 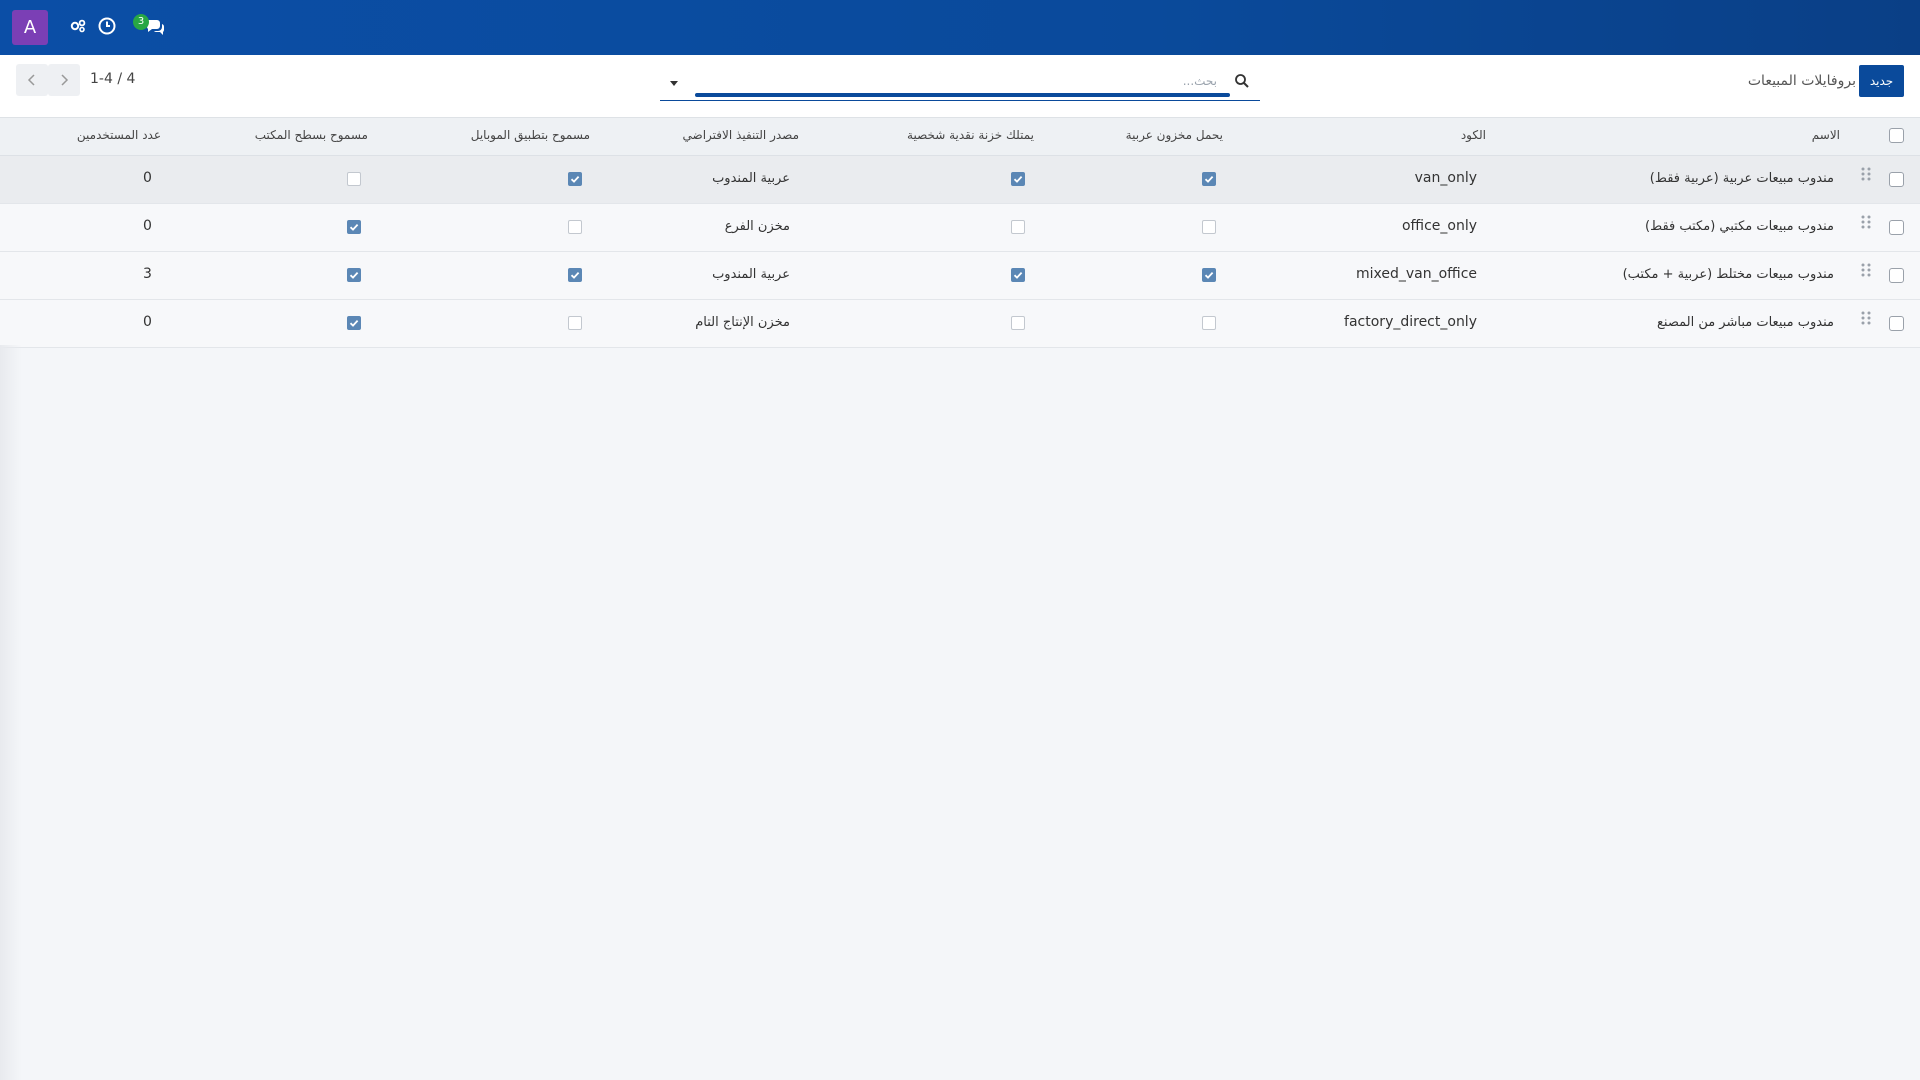 What do you see at coordinates (970, 135) in the screenshot?
I see `column-header-cash-box: يمتلك خزنة نقدية شخصية` at bounding box center [970, 135].